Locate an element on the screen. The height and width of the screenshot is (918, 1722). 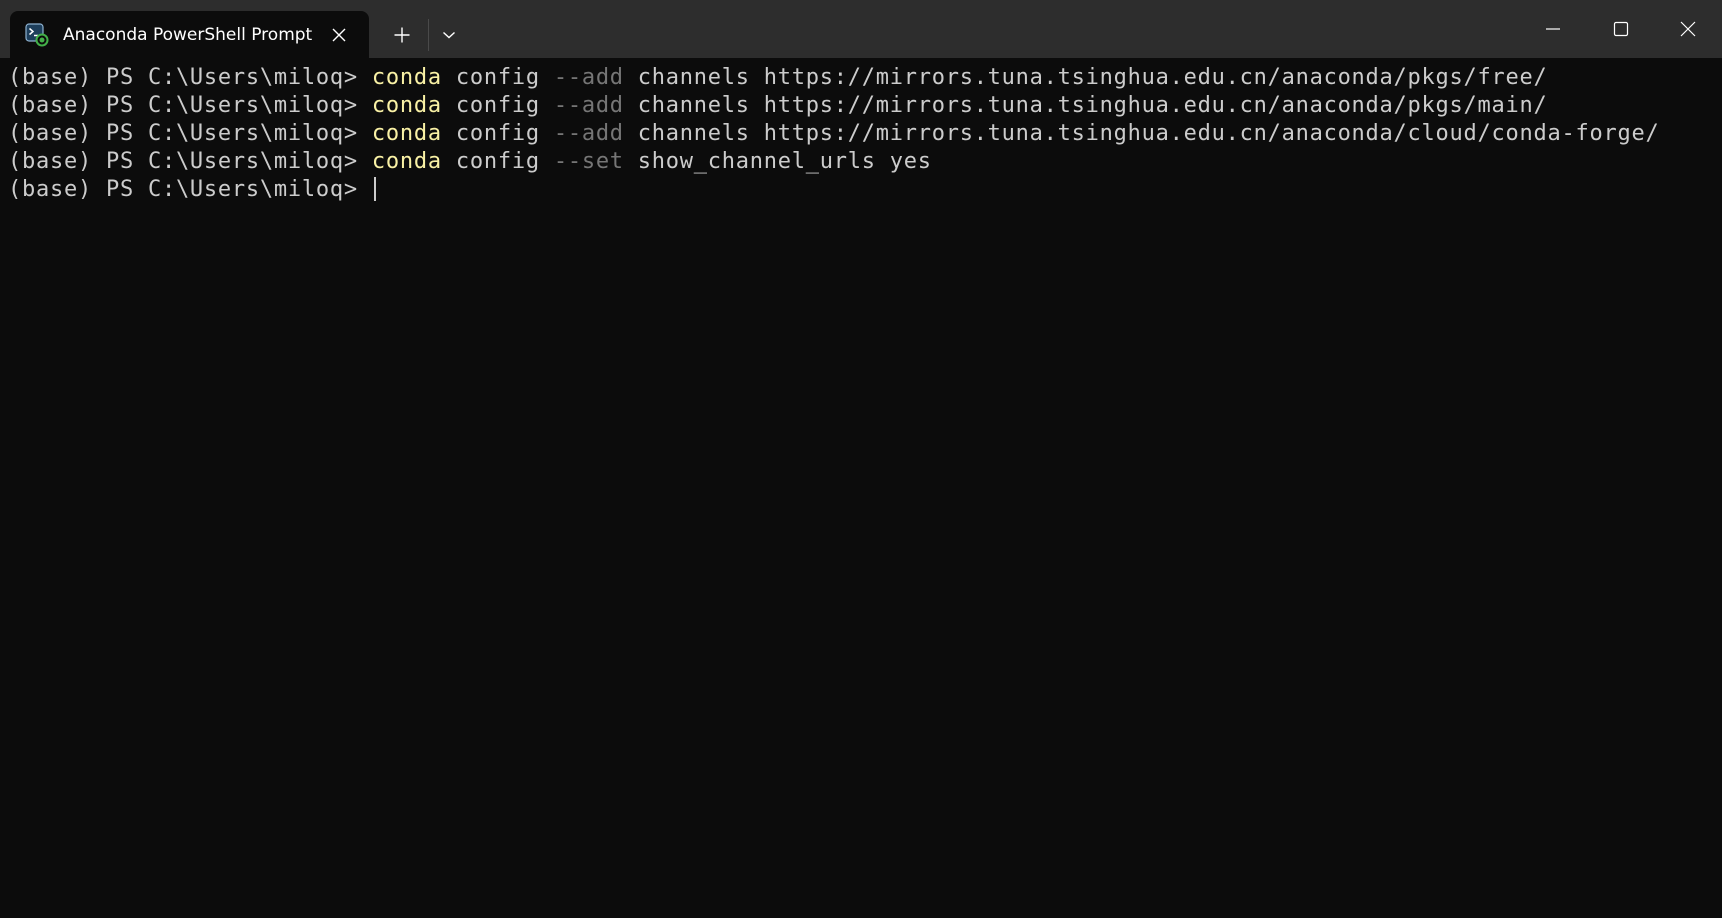
minimize-icon is located at coordinates (1553, 29).